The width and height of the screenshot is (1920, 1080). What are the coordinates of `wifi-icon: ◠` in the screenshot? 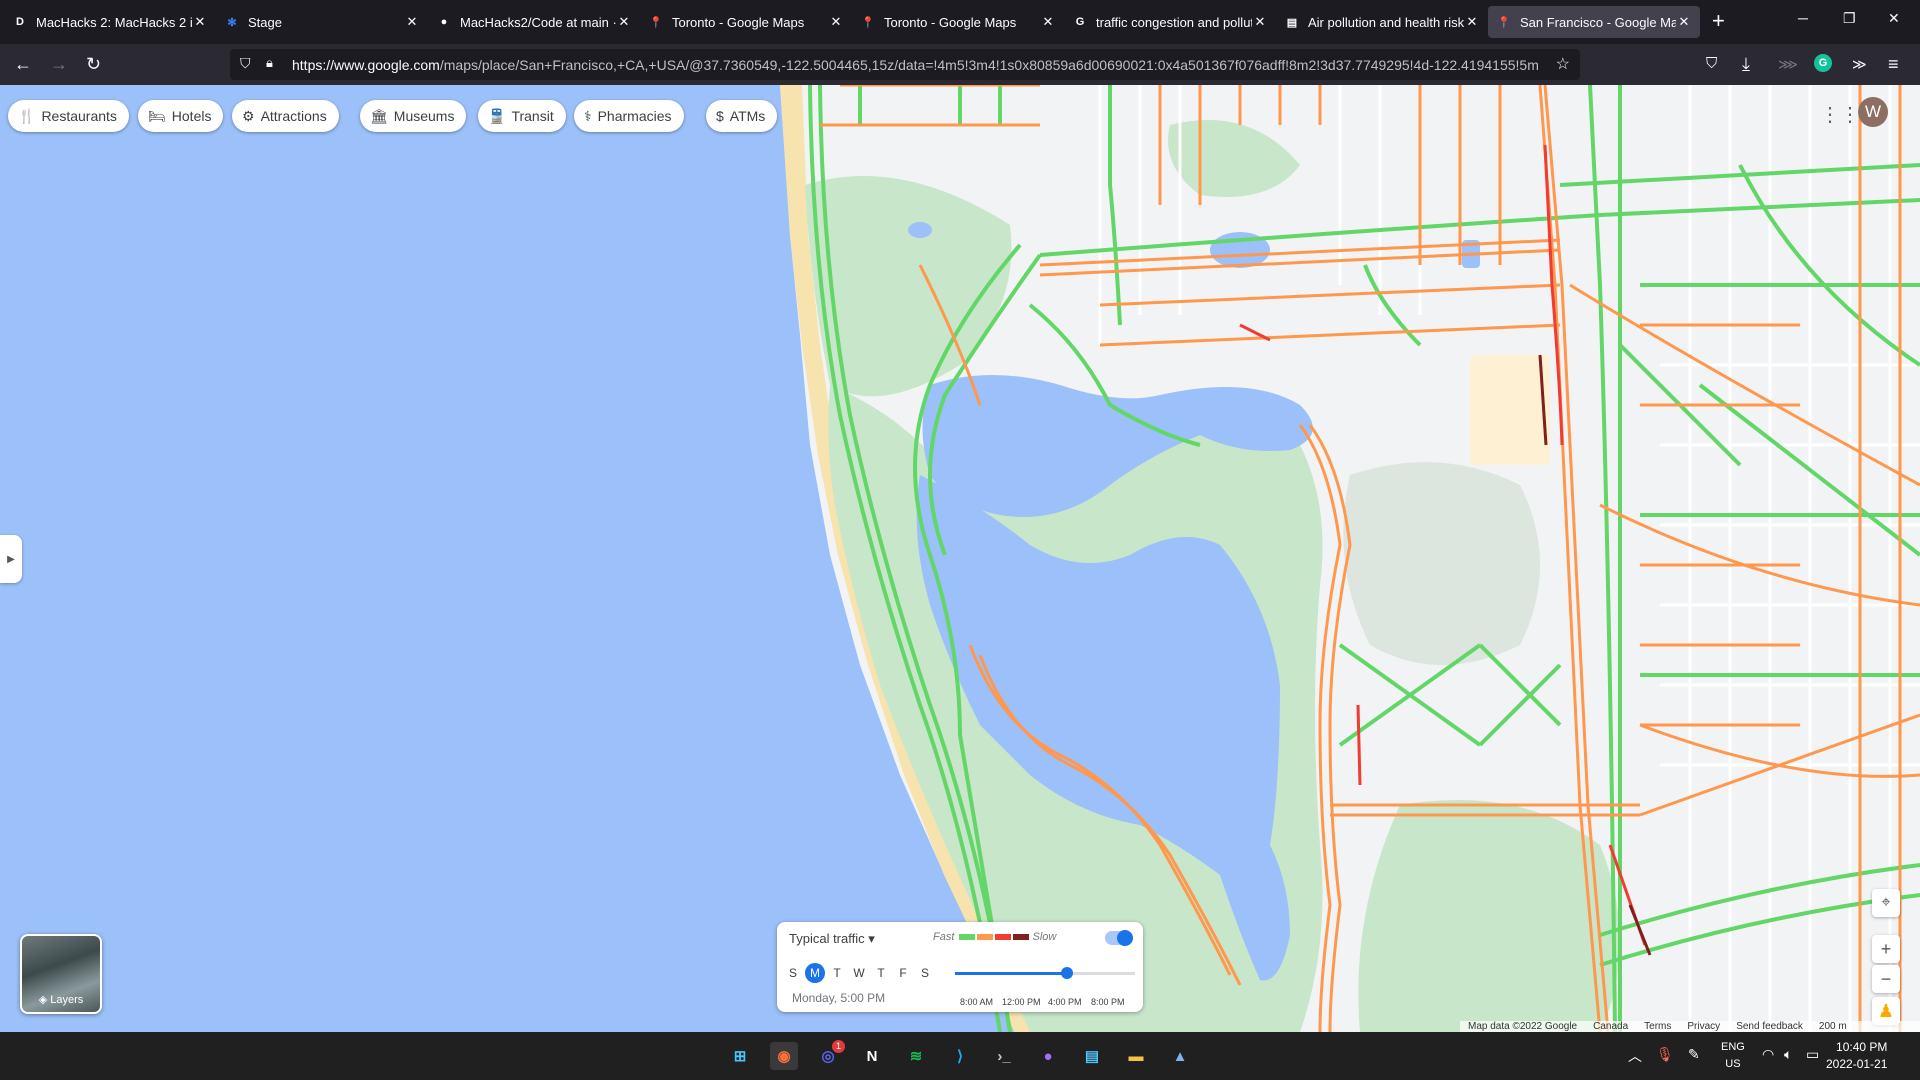 It's located at (1768, 1054).